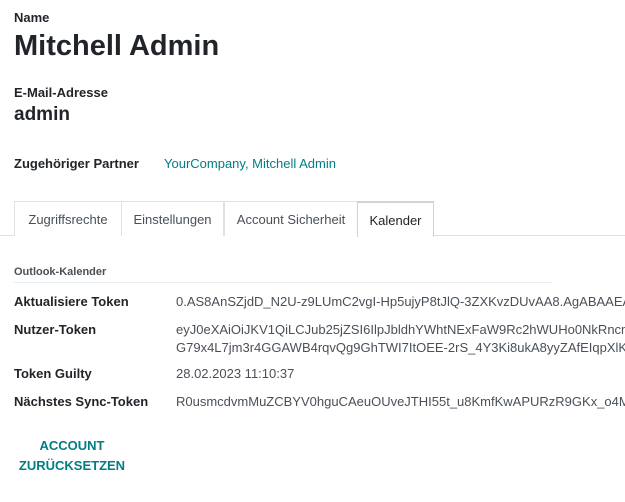  I want to click on tab-account-security: Account Sicherheit, so click(291, 218).